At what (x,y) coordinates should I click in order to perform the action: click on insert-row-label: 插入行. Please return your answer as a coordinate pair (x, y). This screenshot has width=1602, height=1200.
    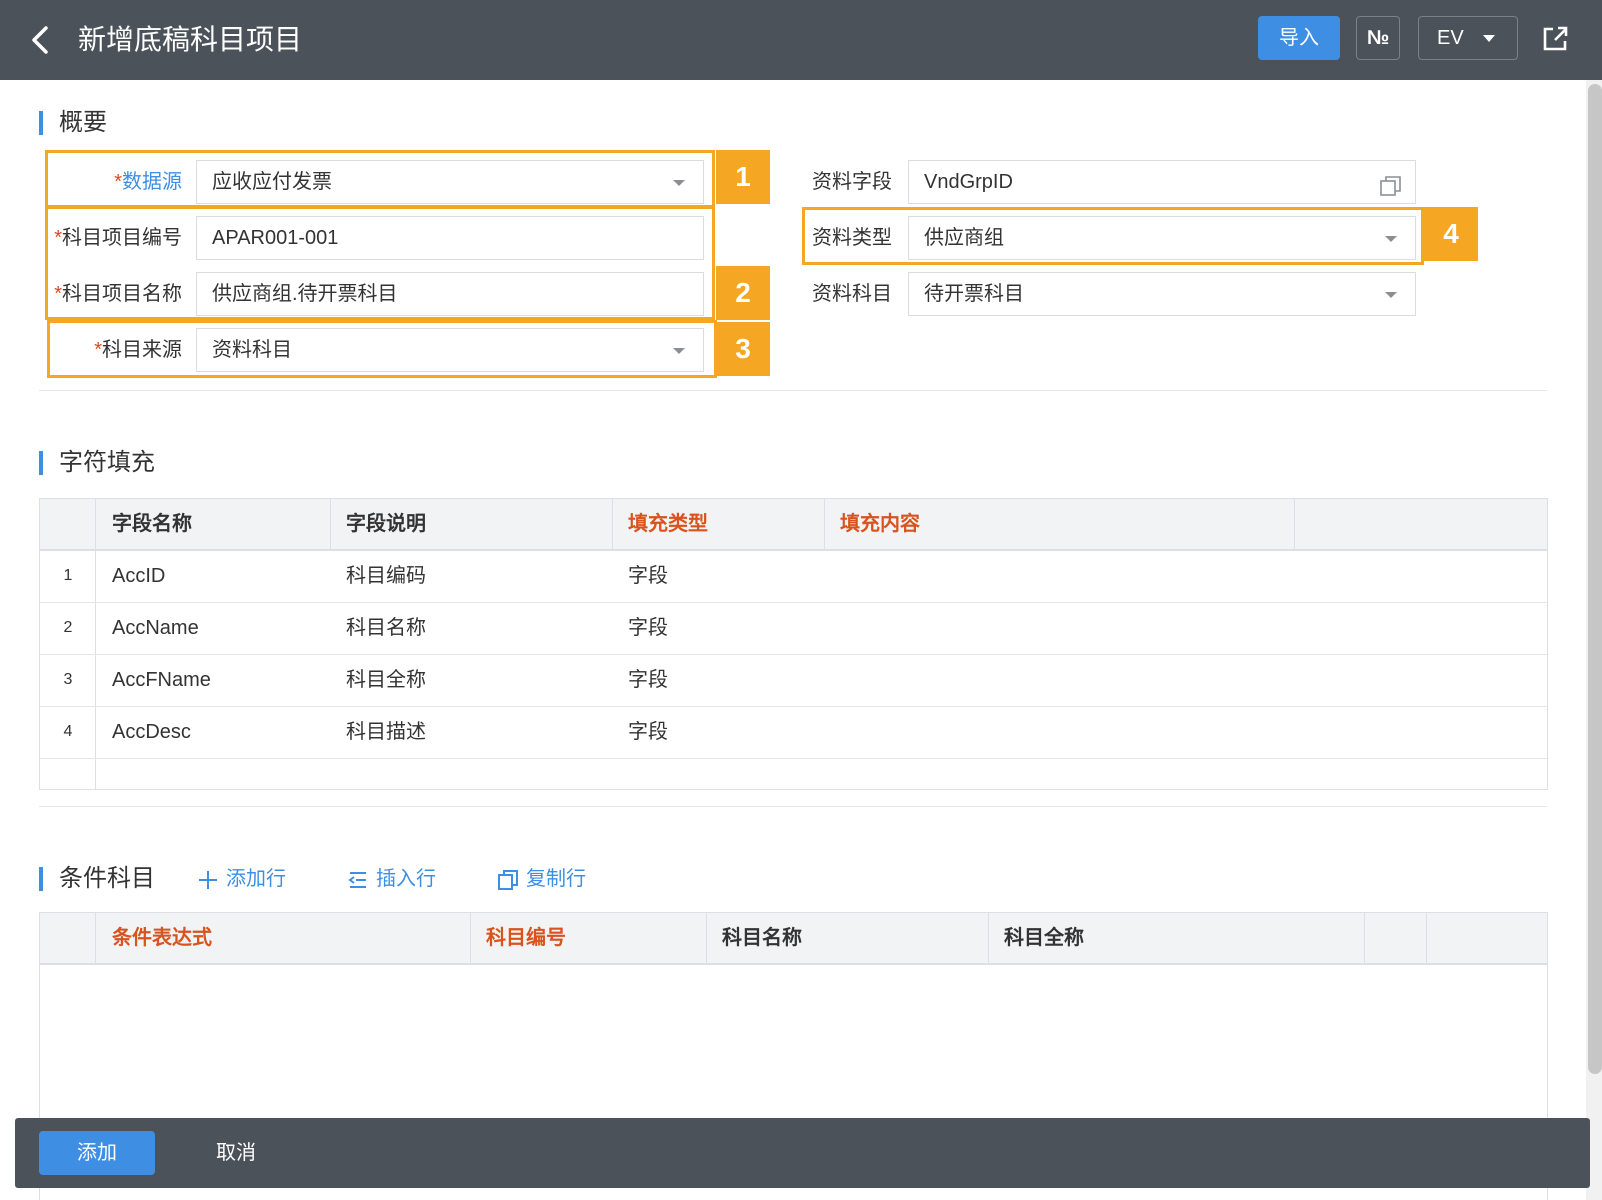
    Looking at the image, I should click on (406, 879).